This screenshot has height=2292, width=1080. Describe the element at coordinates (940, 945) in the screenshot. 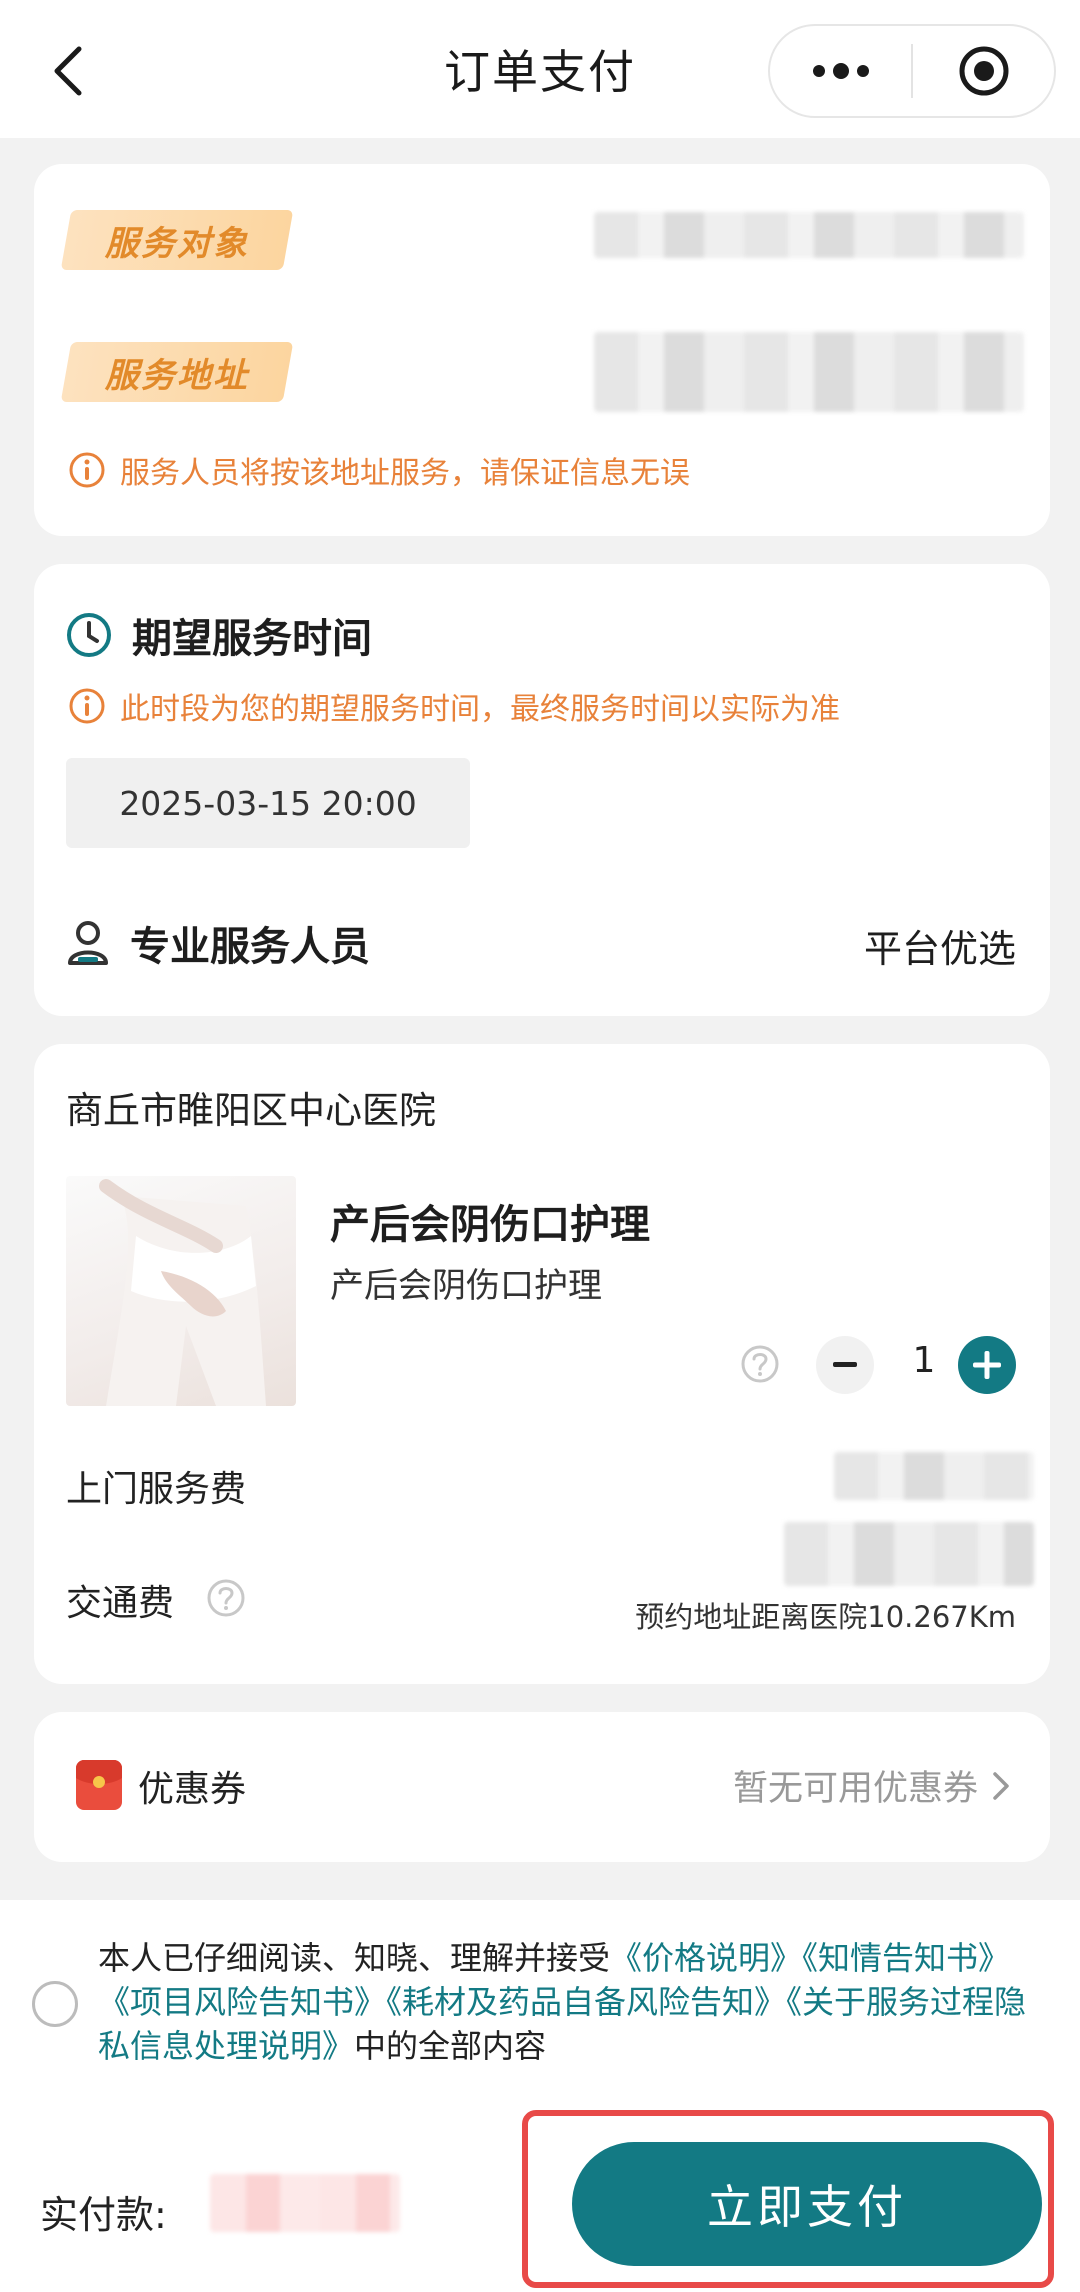

I see `staff-value: 平台优选` at that location.